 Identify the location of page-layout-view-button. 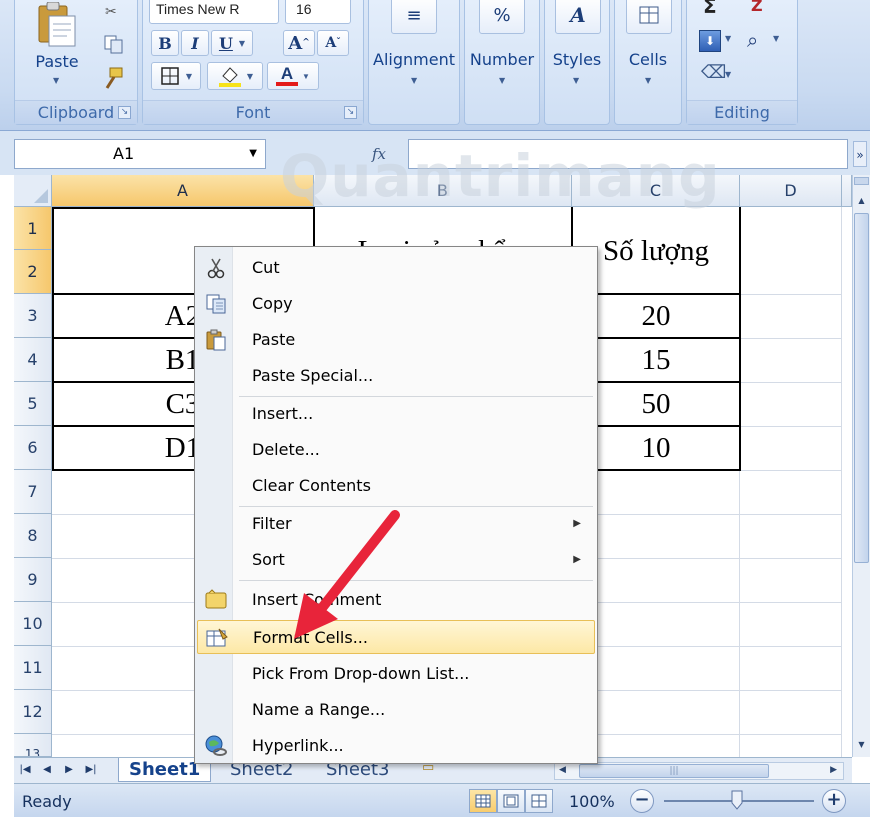
(511, 801).